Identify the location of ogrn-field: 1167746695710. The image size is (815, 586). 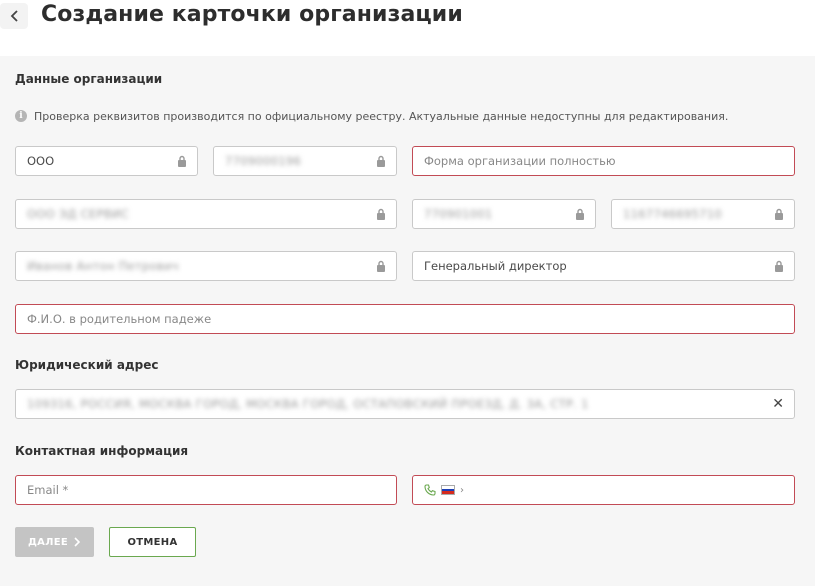
(703, 214).